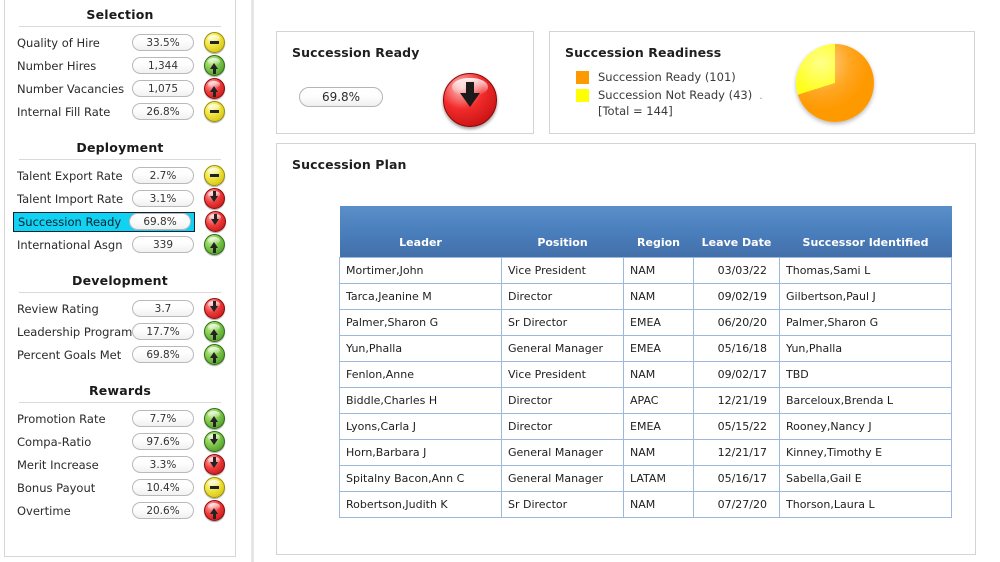 This screenshot has width=1000, height=562. I want to click on cell-successor: Rooney,Nancy J, so click(865, 426).